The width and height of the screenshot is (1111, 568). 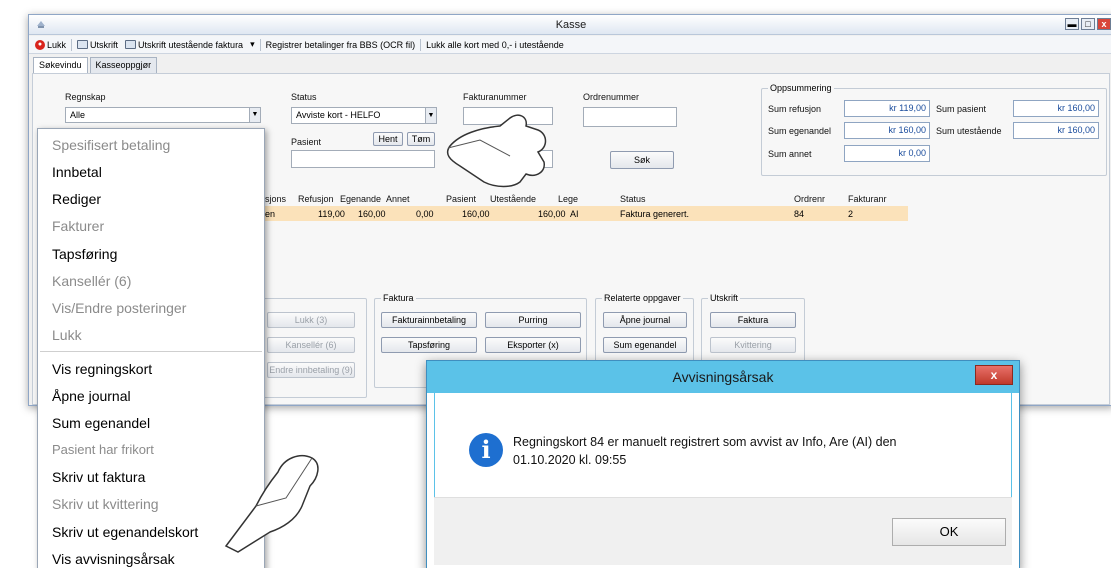 I want to click on sum-refusjon-value: kr 119,00, so click(x=887, y=108).